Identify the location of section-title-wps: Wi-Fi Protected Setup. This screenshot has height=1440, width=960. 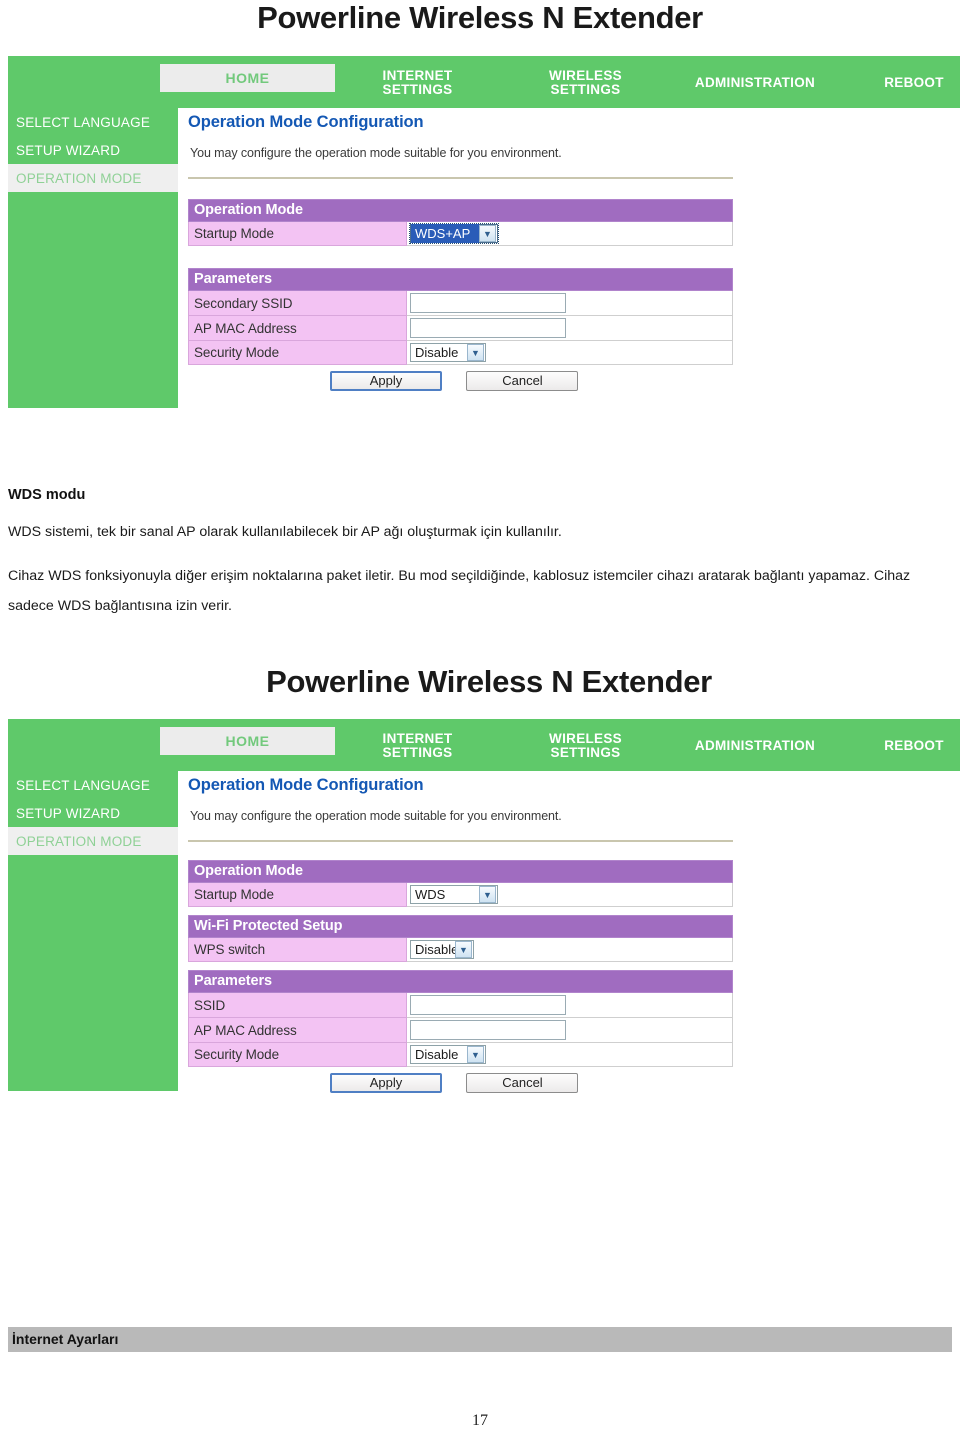
(460, 926).